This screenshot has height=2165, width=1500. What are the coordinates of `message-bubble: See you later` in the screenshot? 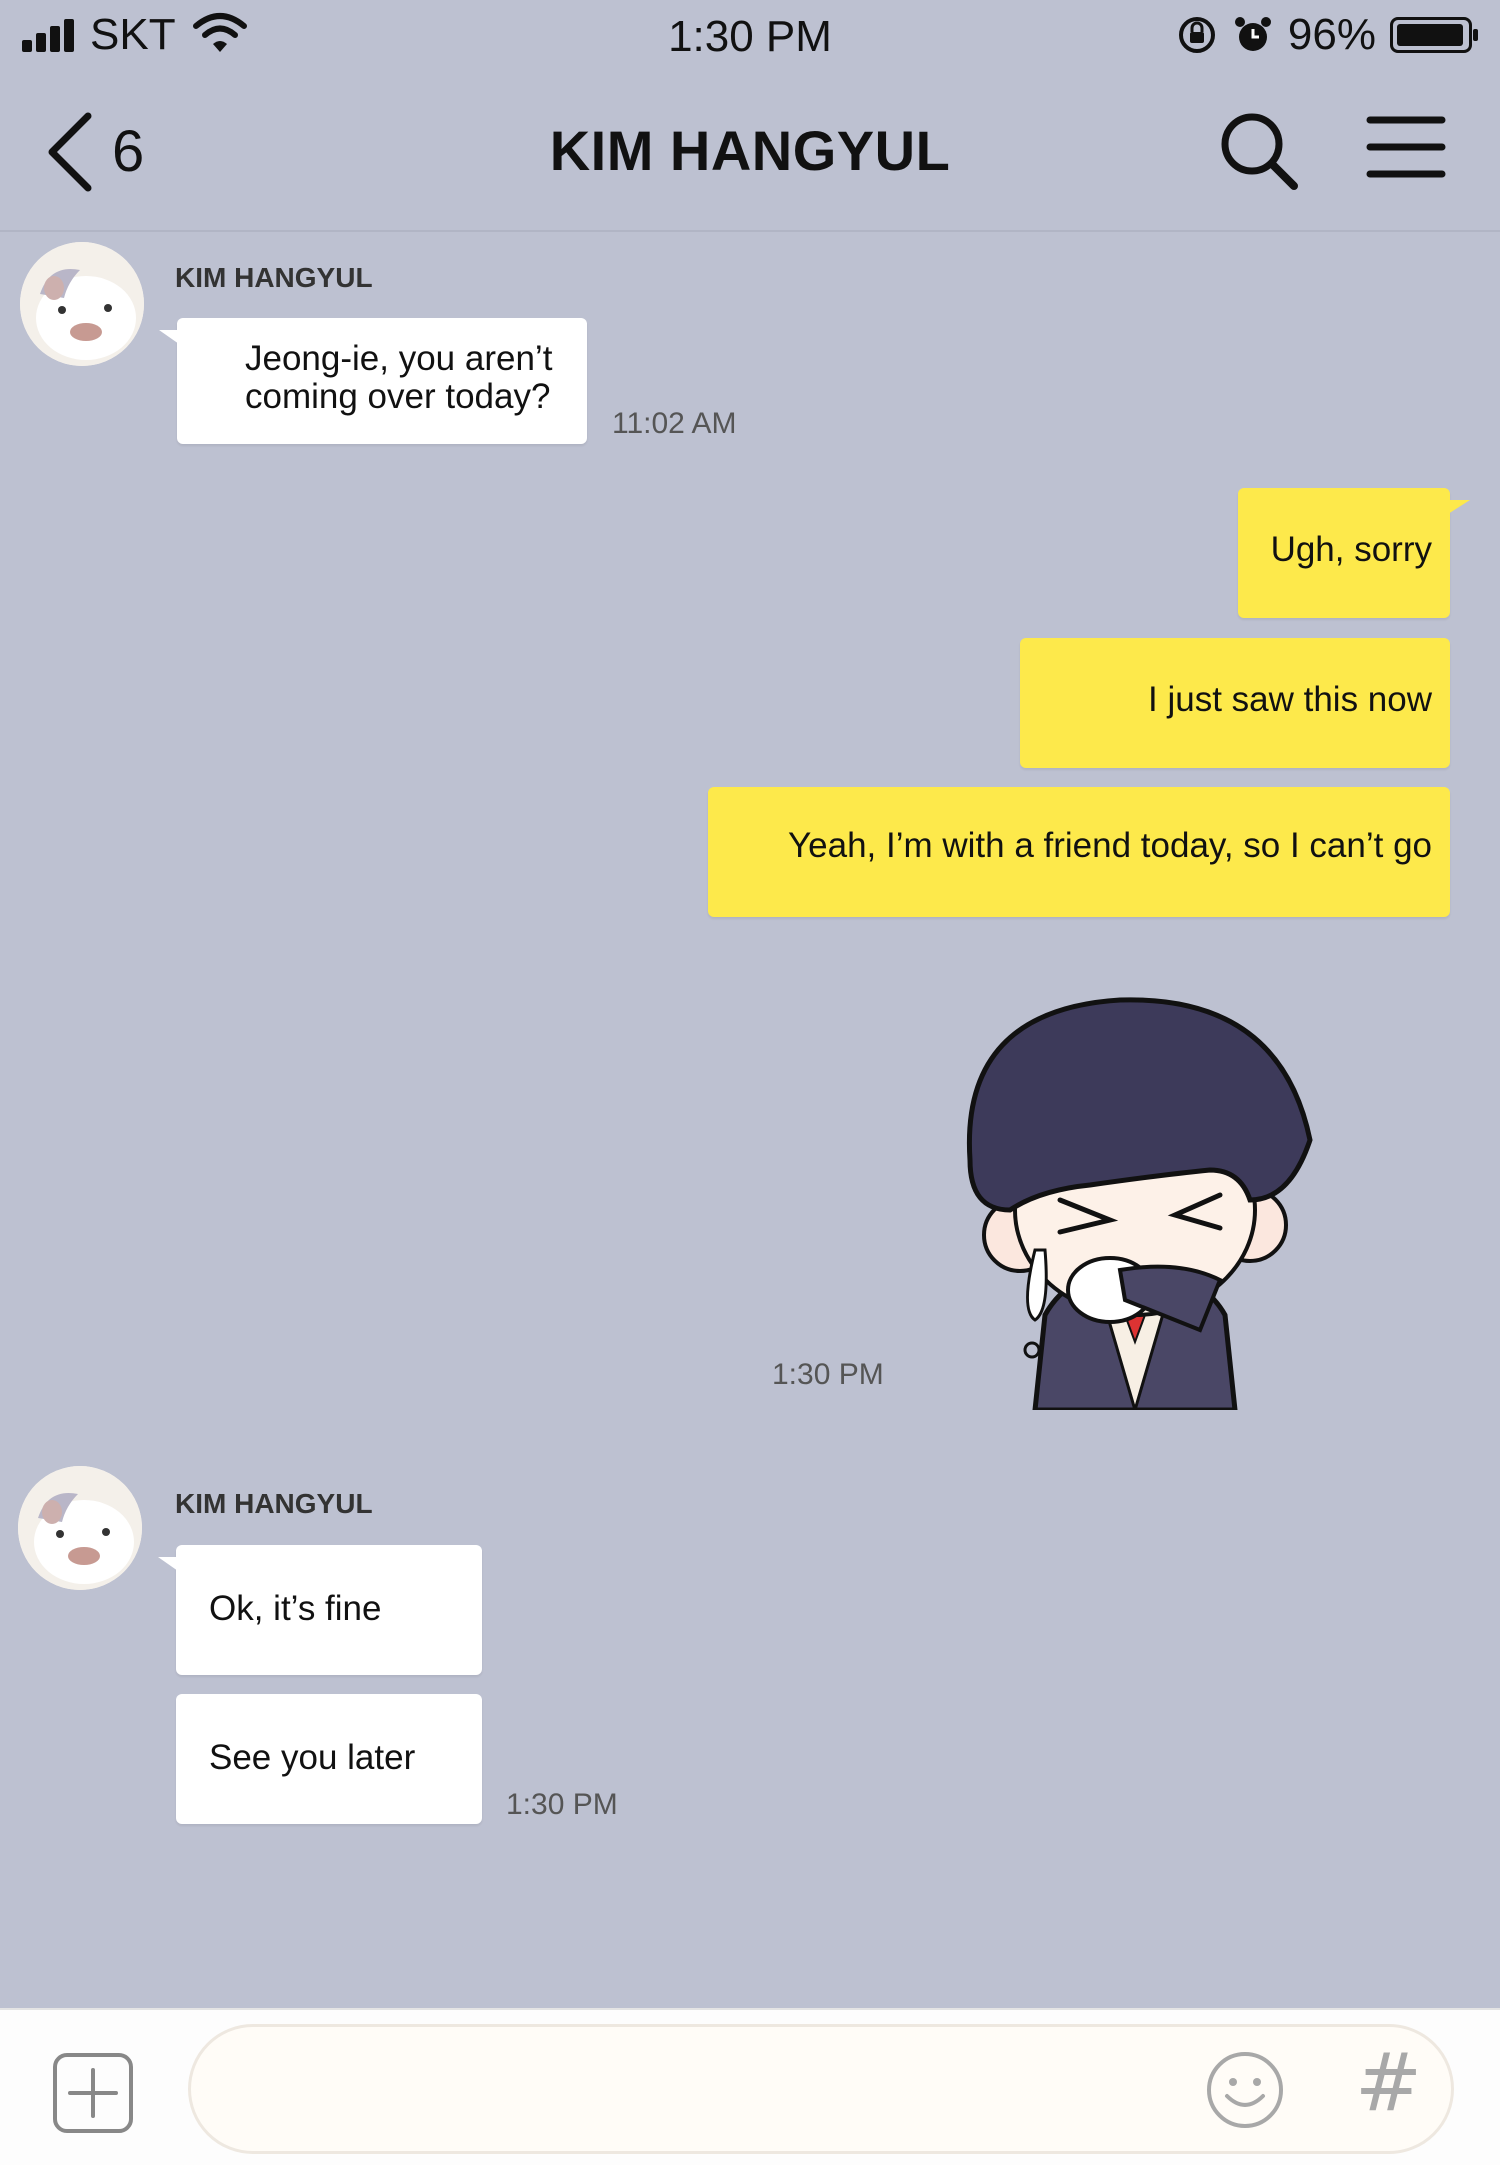 It's located at (329, 1759).